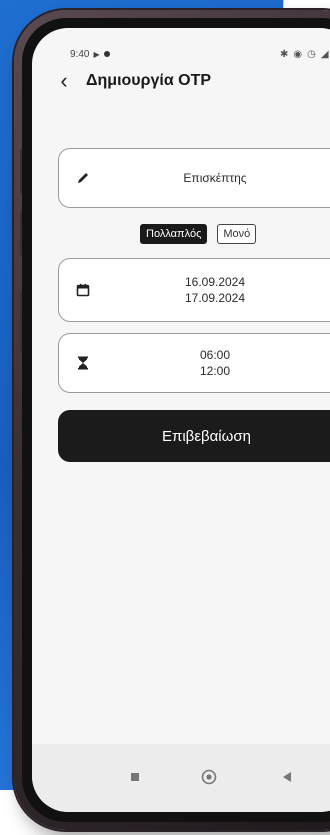 The image size is (330, 835). What do you see at coordinates (304, 54) in the screenshot?
I see `status-icons: ✱ ◉ ◷ ◢` at bounding box center [304, 54].